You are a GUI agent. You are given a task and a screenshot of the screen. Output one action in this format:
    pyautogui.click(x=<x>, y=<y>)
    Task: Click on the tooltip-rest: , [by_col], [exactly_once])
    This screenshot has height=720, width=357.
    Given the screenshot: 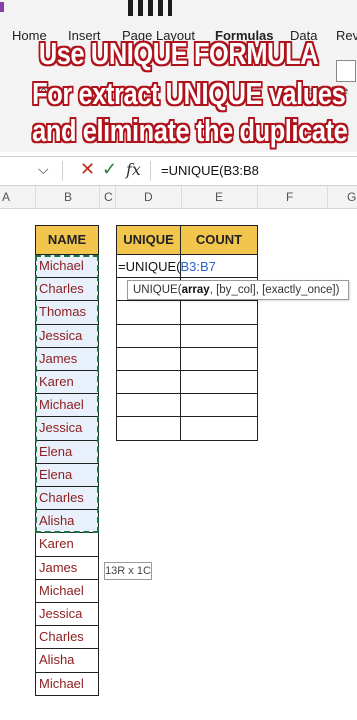 What is the action you would take?
    pyautogui.click(x=274, y=290)
    